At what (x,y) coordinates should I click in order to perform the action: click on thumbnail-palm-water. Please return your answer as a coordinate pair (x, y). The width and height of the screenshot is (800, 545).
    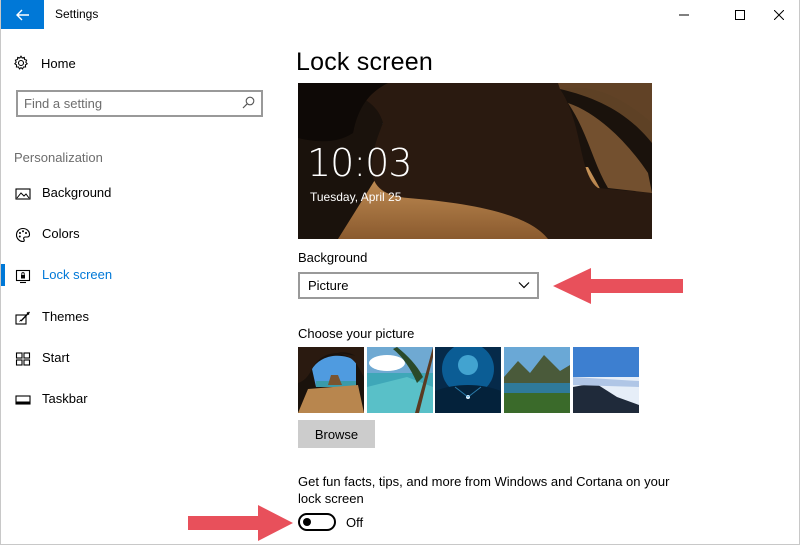
    Looking at the image, I should click on (400, 380).